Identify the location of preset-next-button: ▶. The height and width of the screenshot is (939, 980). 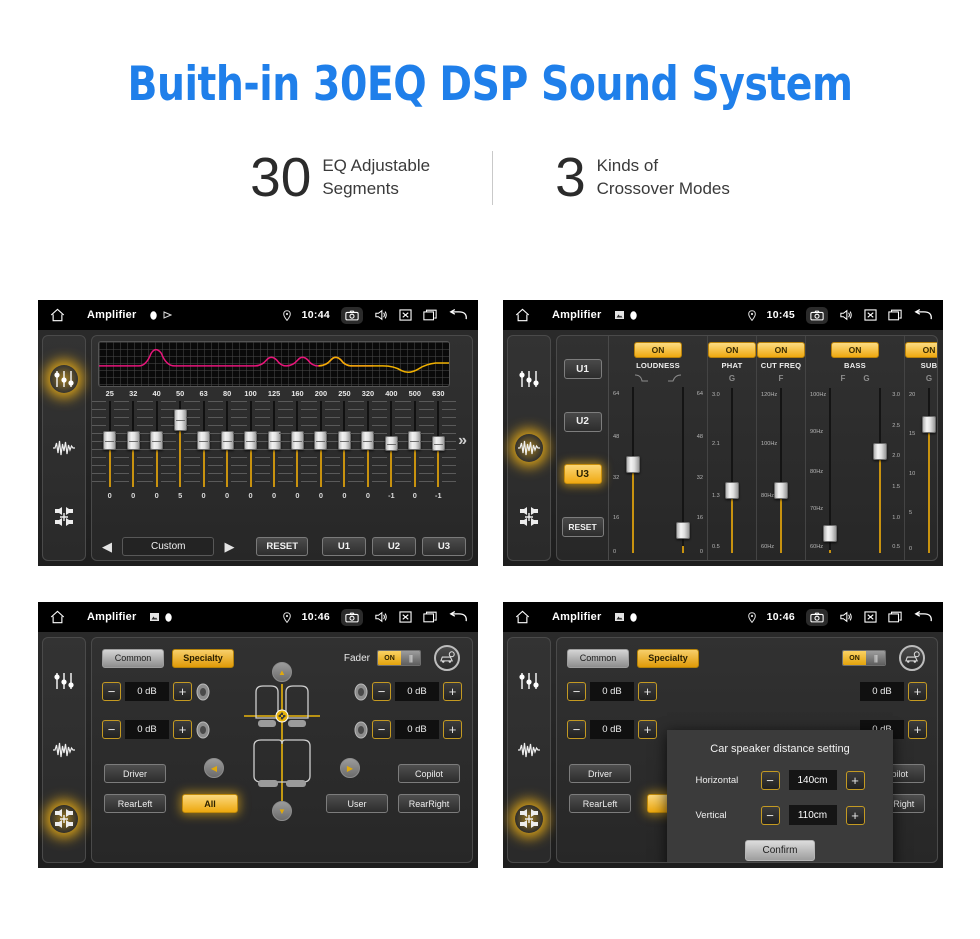
(229, 547).